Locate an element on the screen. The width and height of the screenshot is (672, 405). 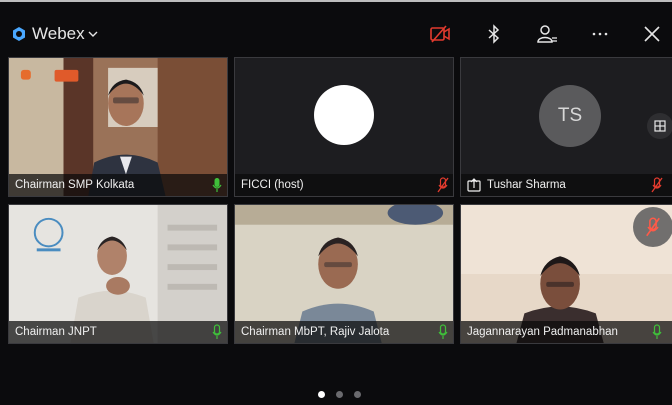
mute-indicator is located at coordinates (652, 227).